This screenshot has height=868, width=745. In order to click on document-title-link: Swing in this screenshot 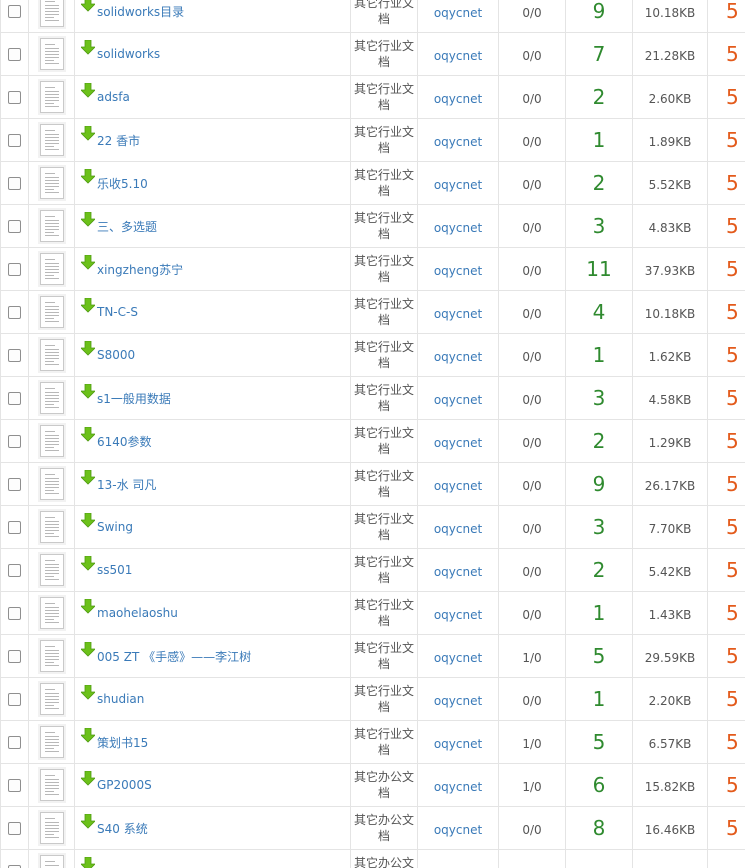, I will do `click(115, 527)`.